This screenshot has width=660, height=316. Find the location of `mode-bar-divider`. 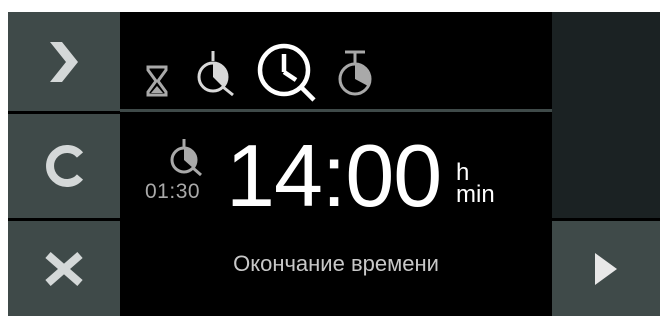

mode-bar-divider is located at coordinates (336, 110).